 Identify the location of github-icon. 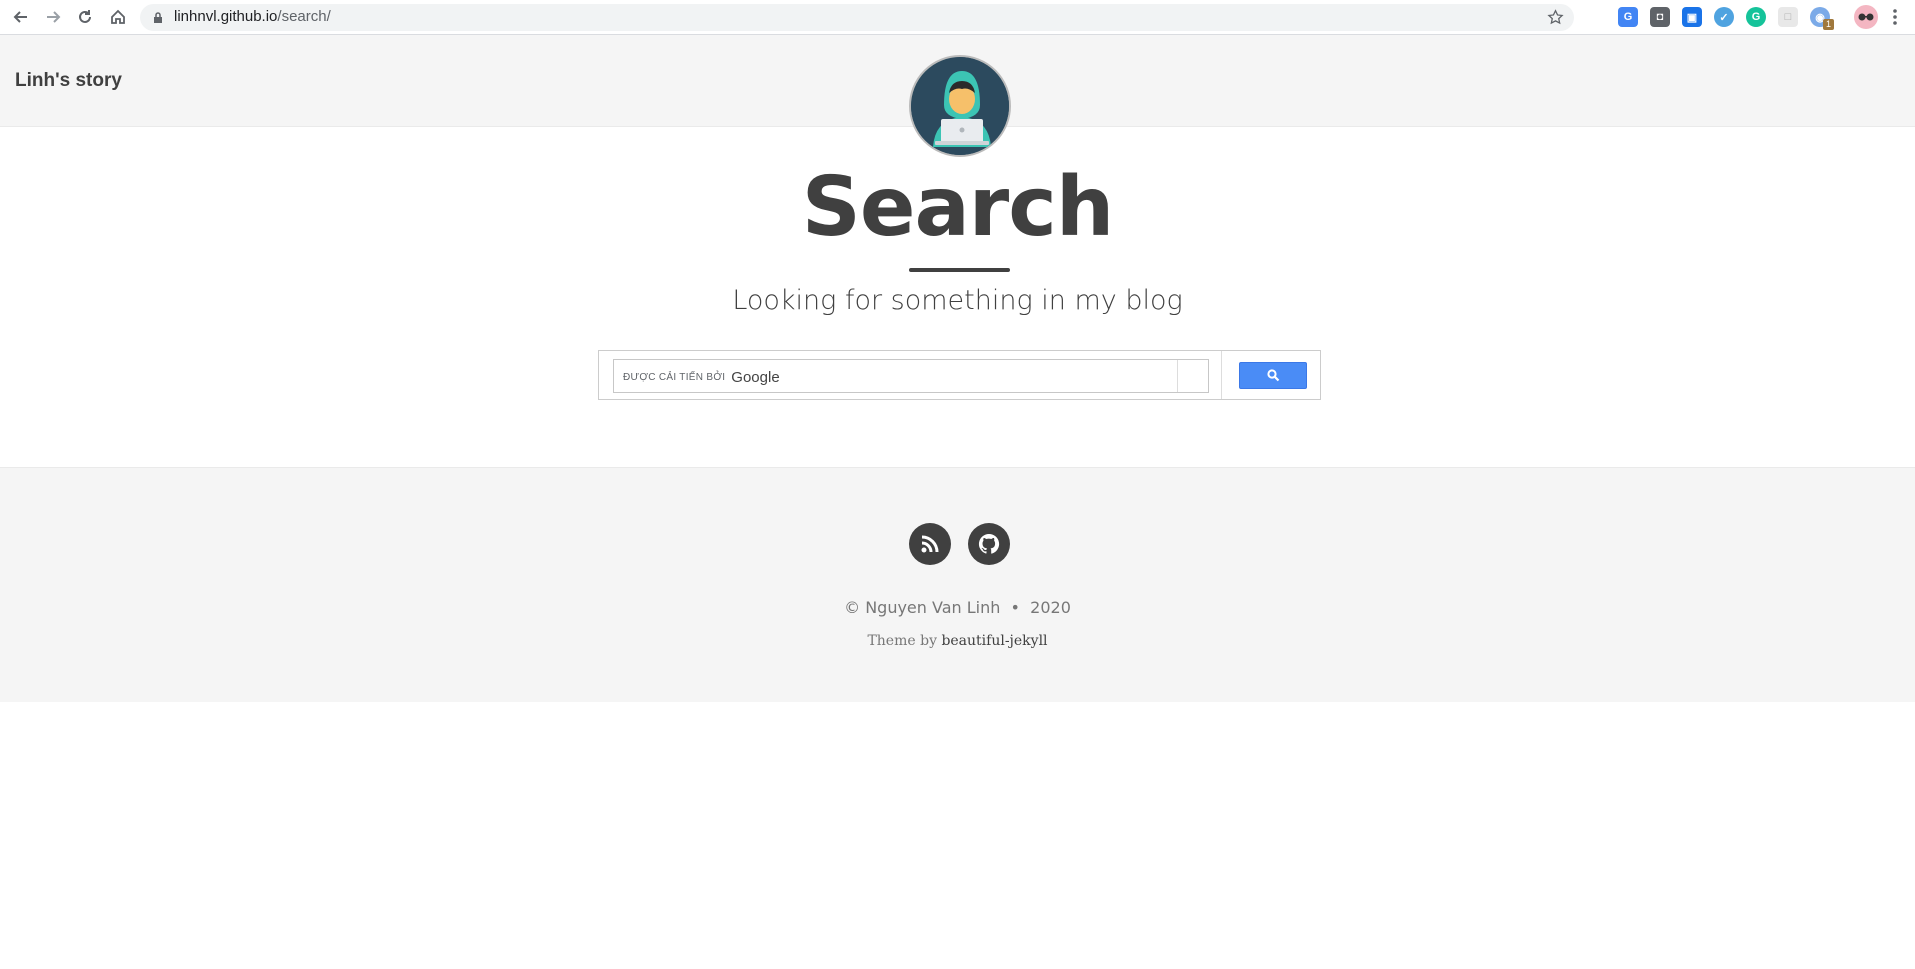
(989, 543).